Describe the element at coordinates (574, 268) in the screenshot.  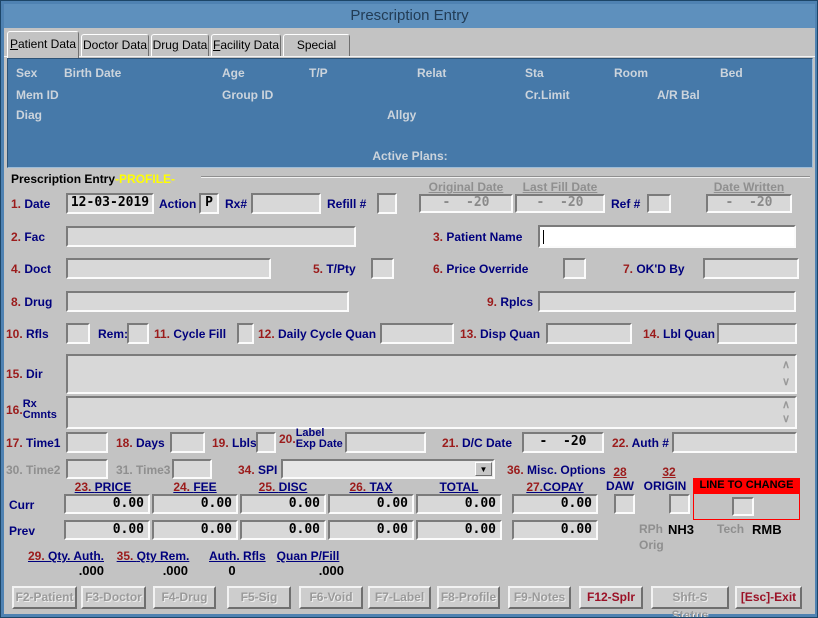
I see `price-override-field` at that location.